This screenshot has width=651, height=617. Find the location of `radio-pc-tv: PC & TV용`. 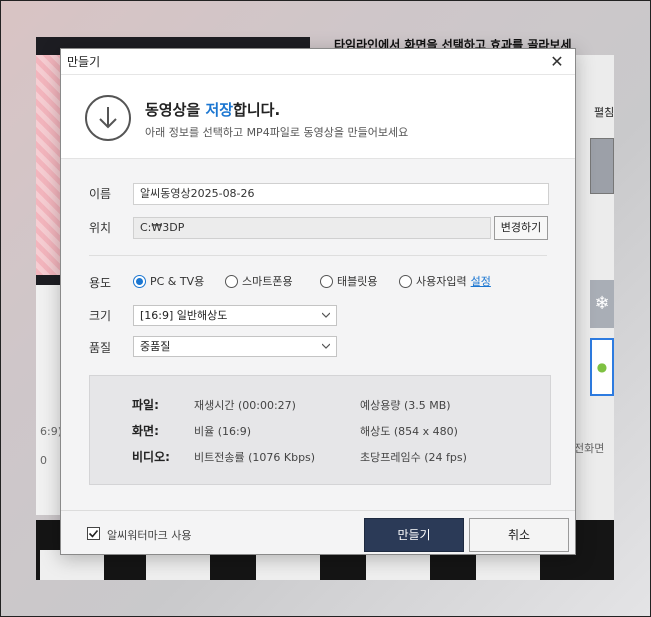

radio-pc-tv: PC & TV용 is located at coordinates (168, 281).